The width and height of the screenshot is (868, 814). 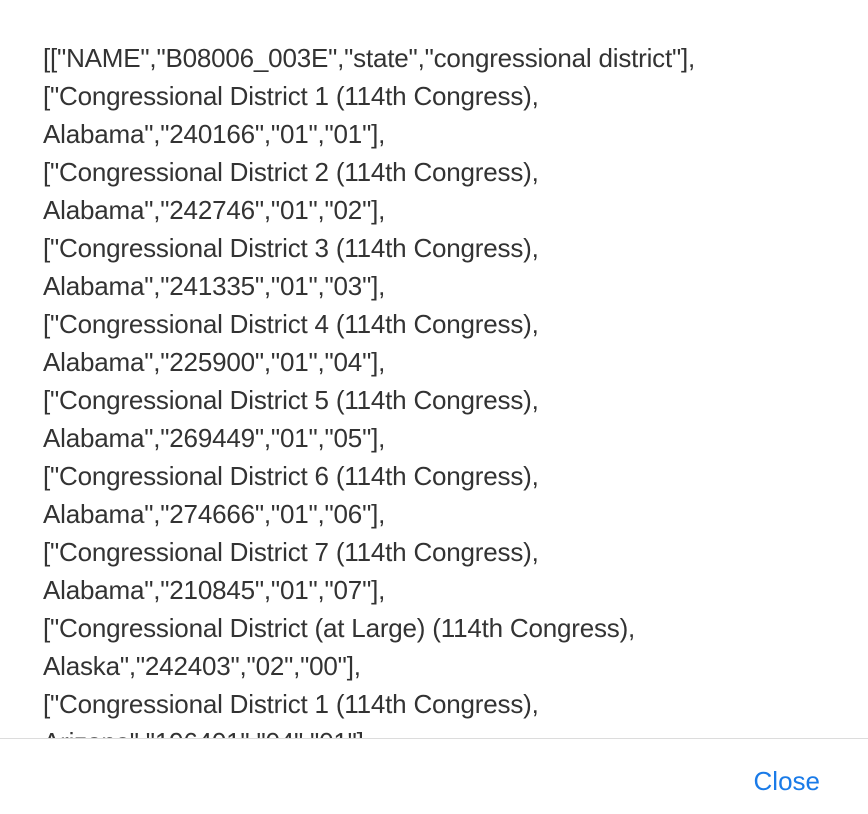 What do you see at coordinates (438, 730) in the screenshot?
I see `response-line: Arizona","196401","04","01"],` at bounding box center [438, 730].